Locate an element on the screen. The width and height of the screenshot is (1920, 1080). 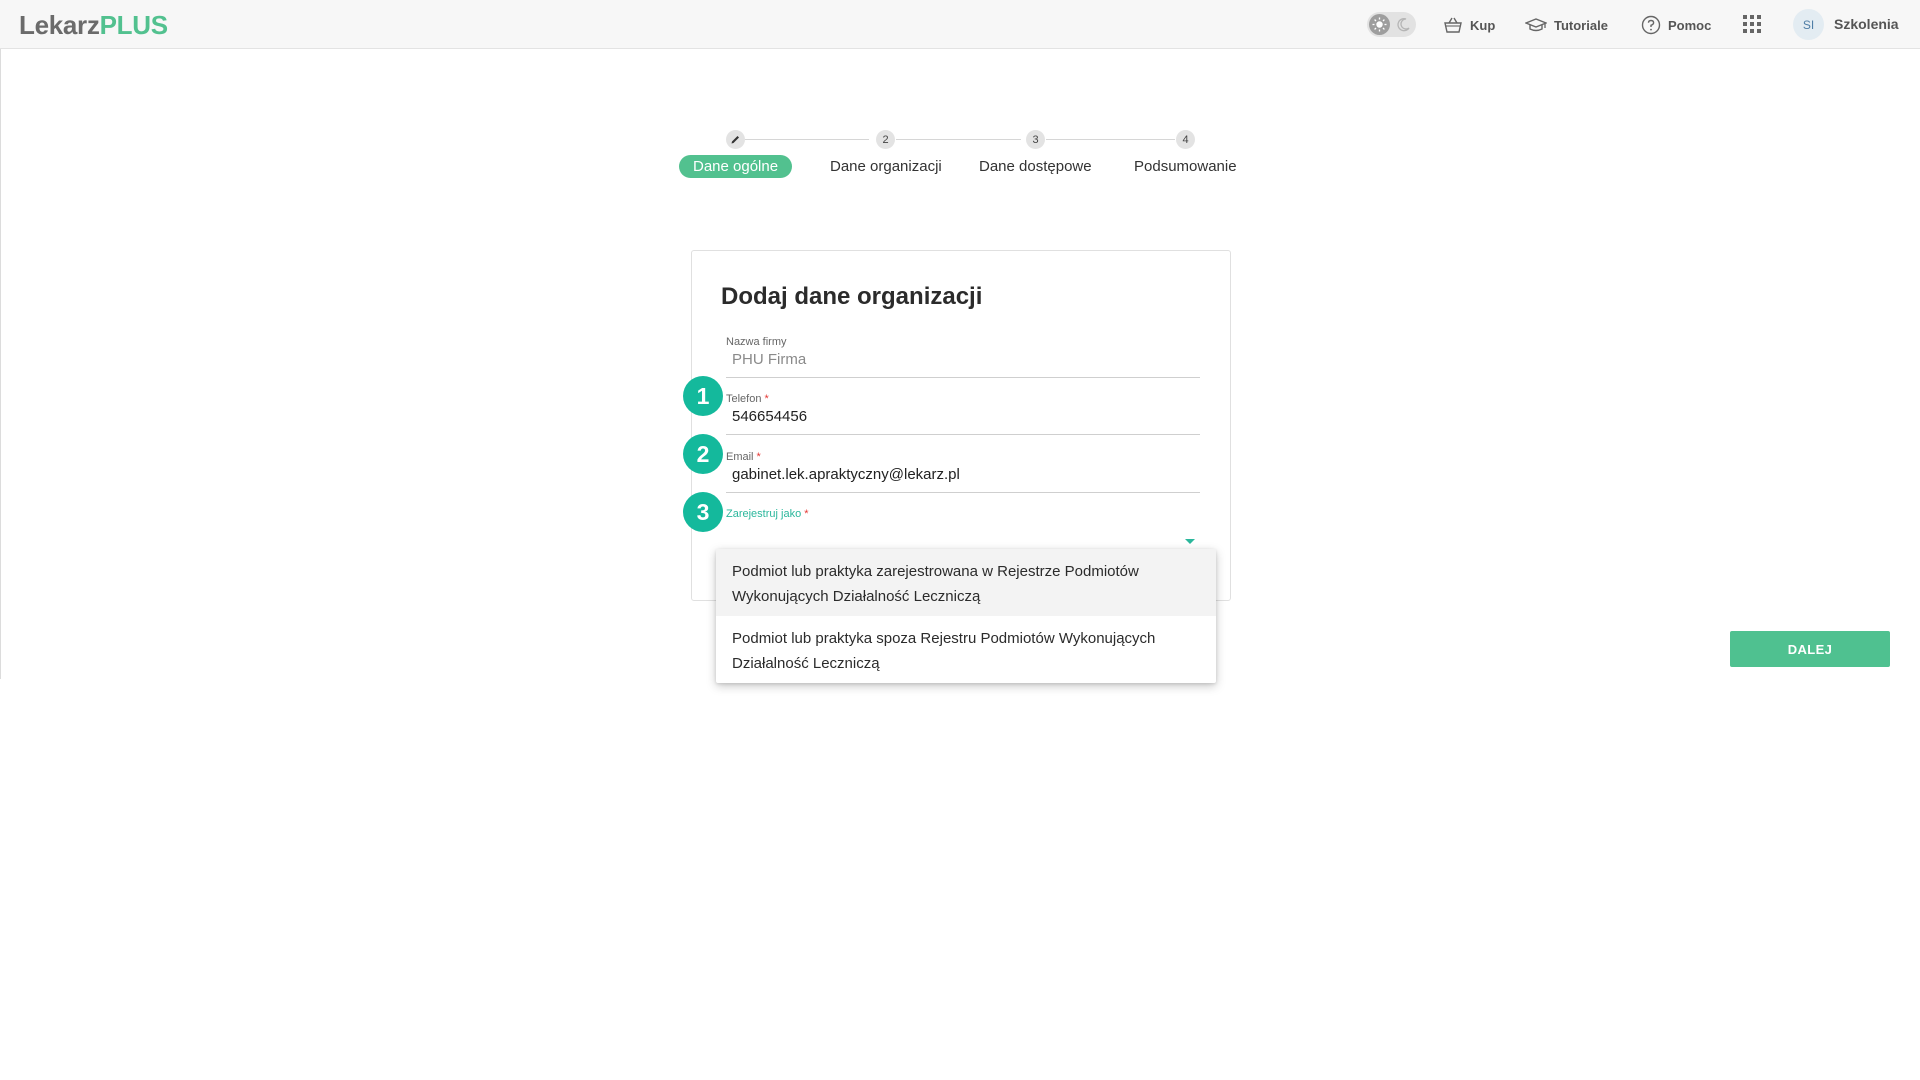
step-1-indicator is located at coordinates (735, 139).